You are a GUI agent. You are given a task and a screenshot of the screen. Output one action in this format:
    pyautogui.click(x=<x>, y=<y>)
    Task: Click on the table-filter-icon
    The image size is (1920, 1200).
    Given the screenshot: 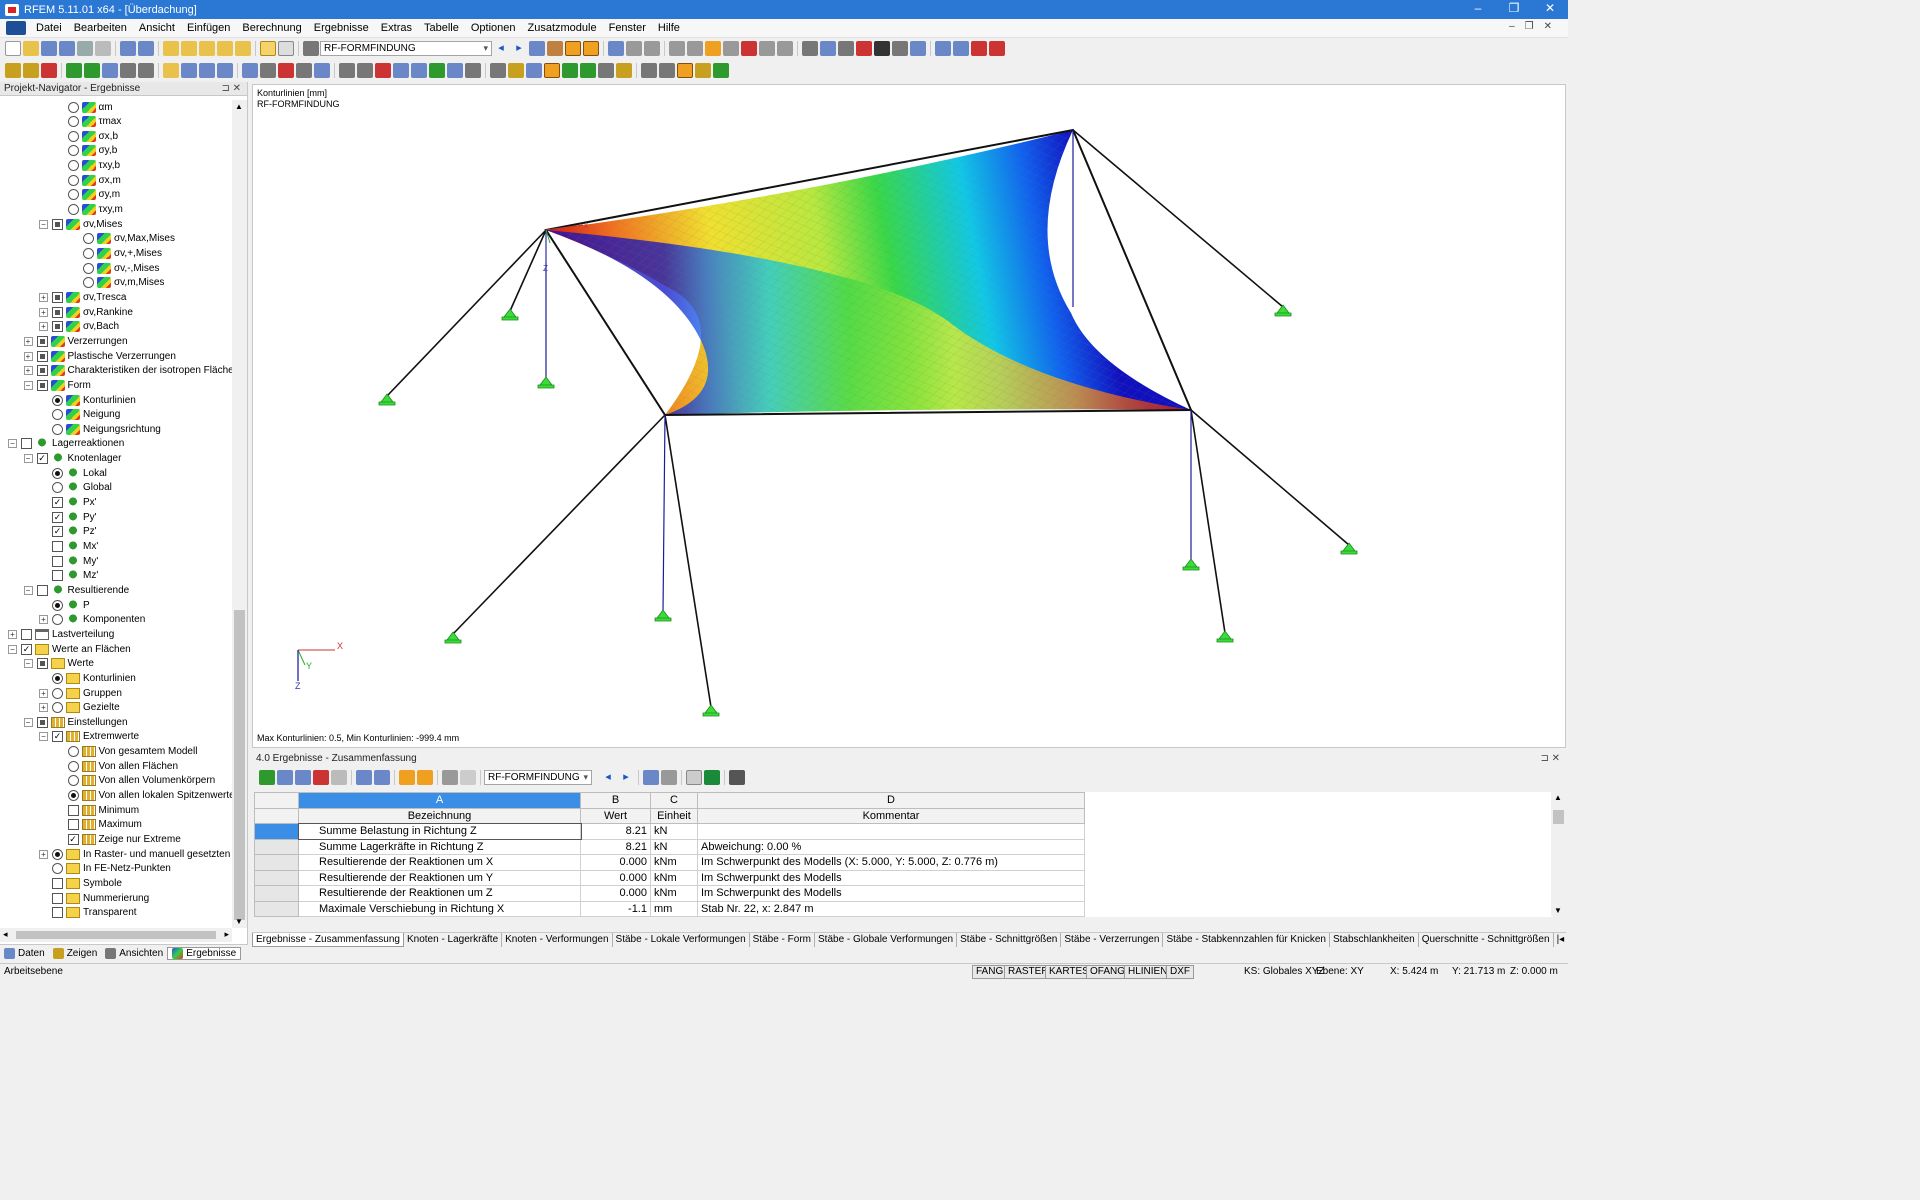 What is the action you would take?
    pyautogui.click(x=303, y=777)
    